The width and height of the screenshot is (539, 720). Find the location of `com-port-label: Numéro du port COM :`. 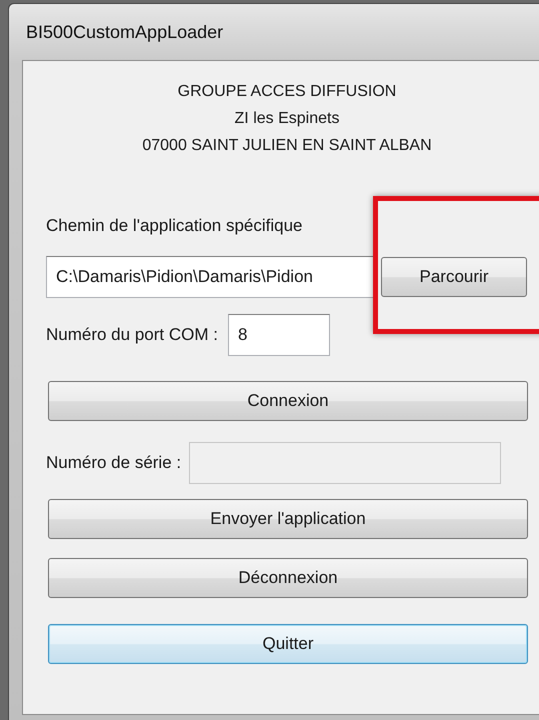

com-port-label: Numéro du port COM : is located at coordinates (132, 335).